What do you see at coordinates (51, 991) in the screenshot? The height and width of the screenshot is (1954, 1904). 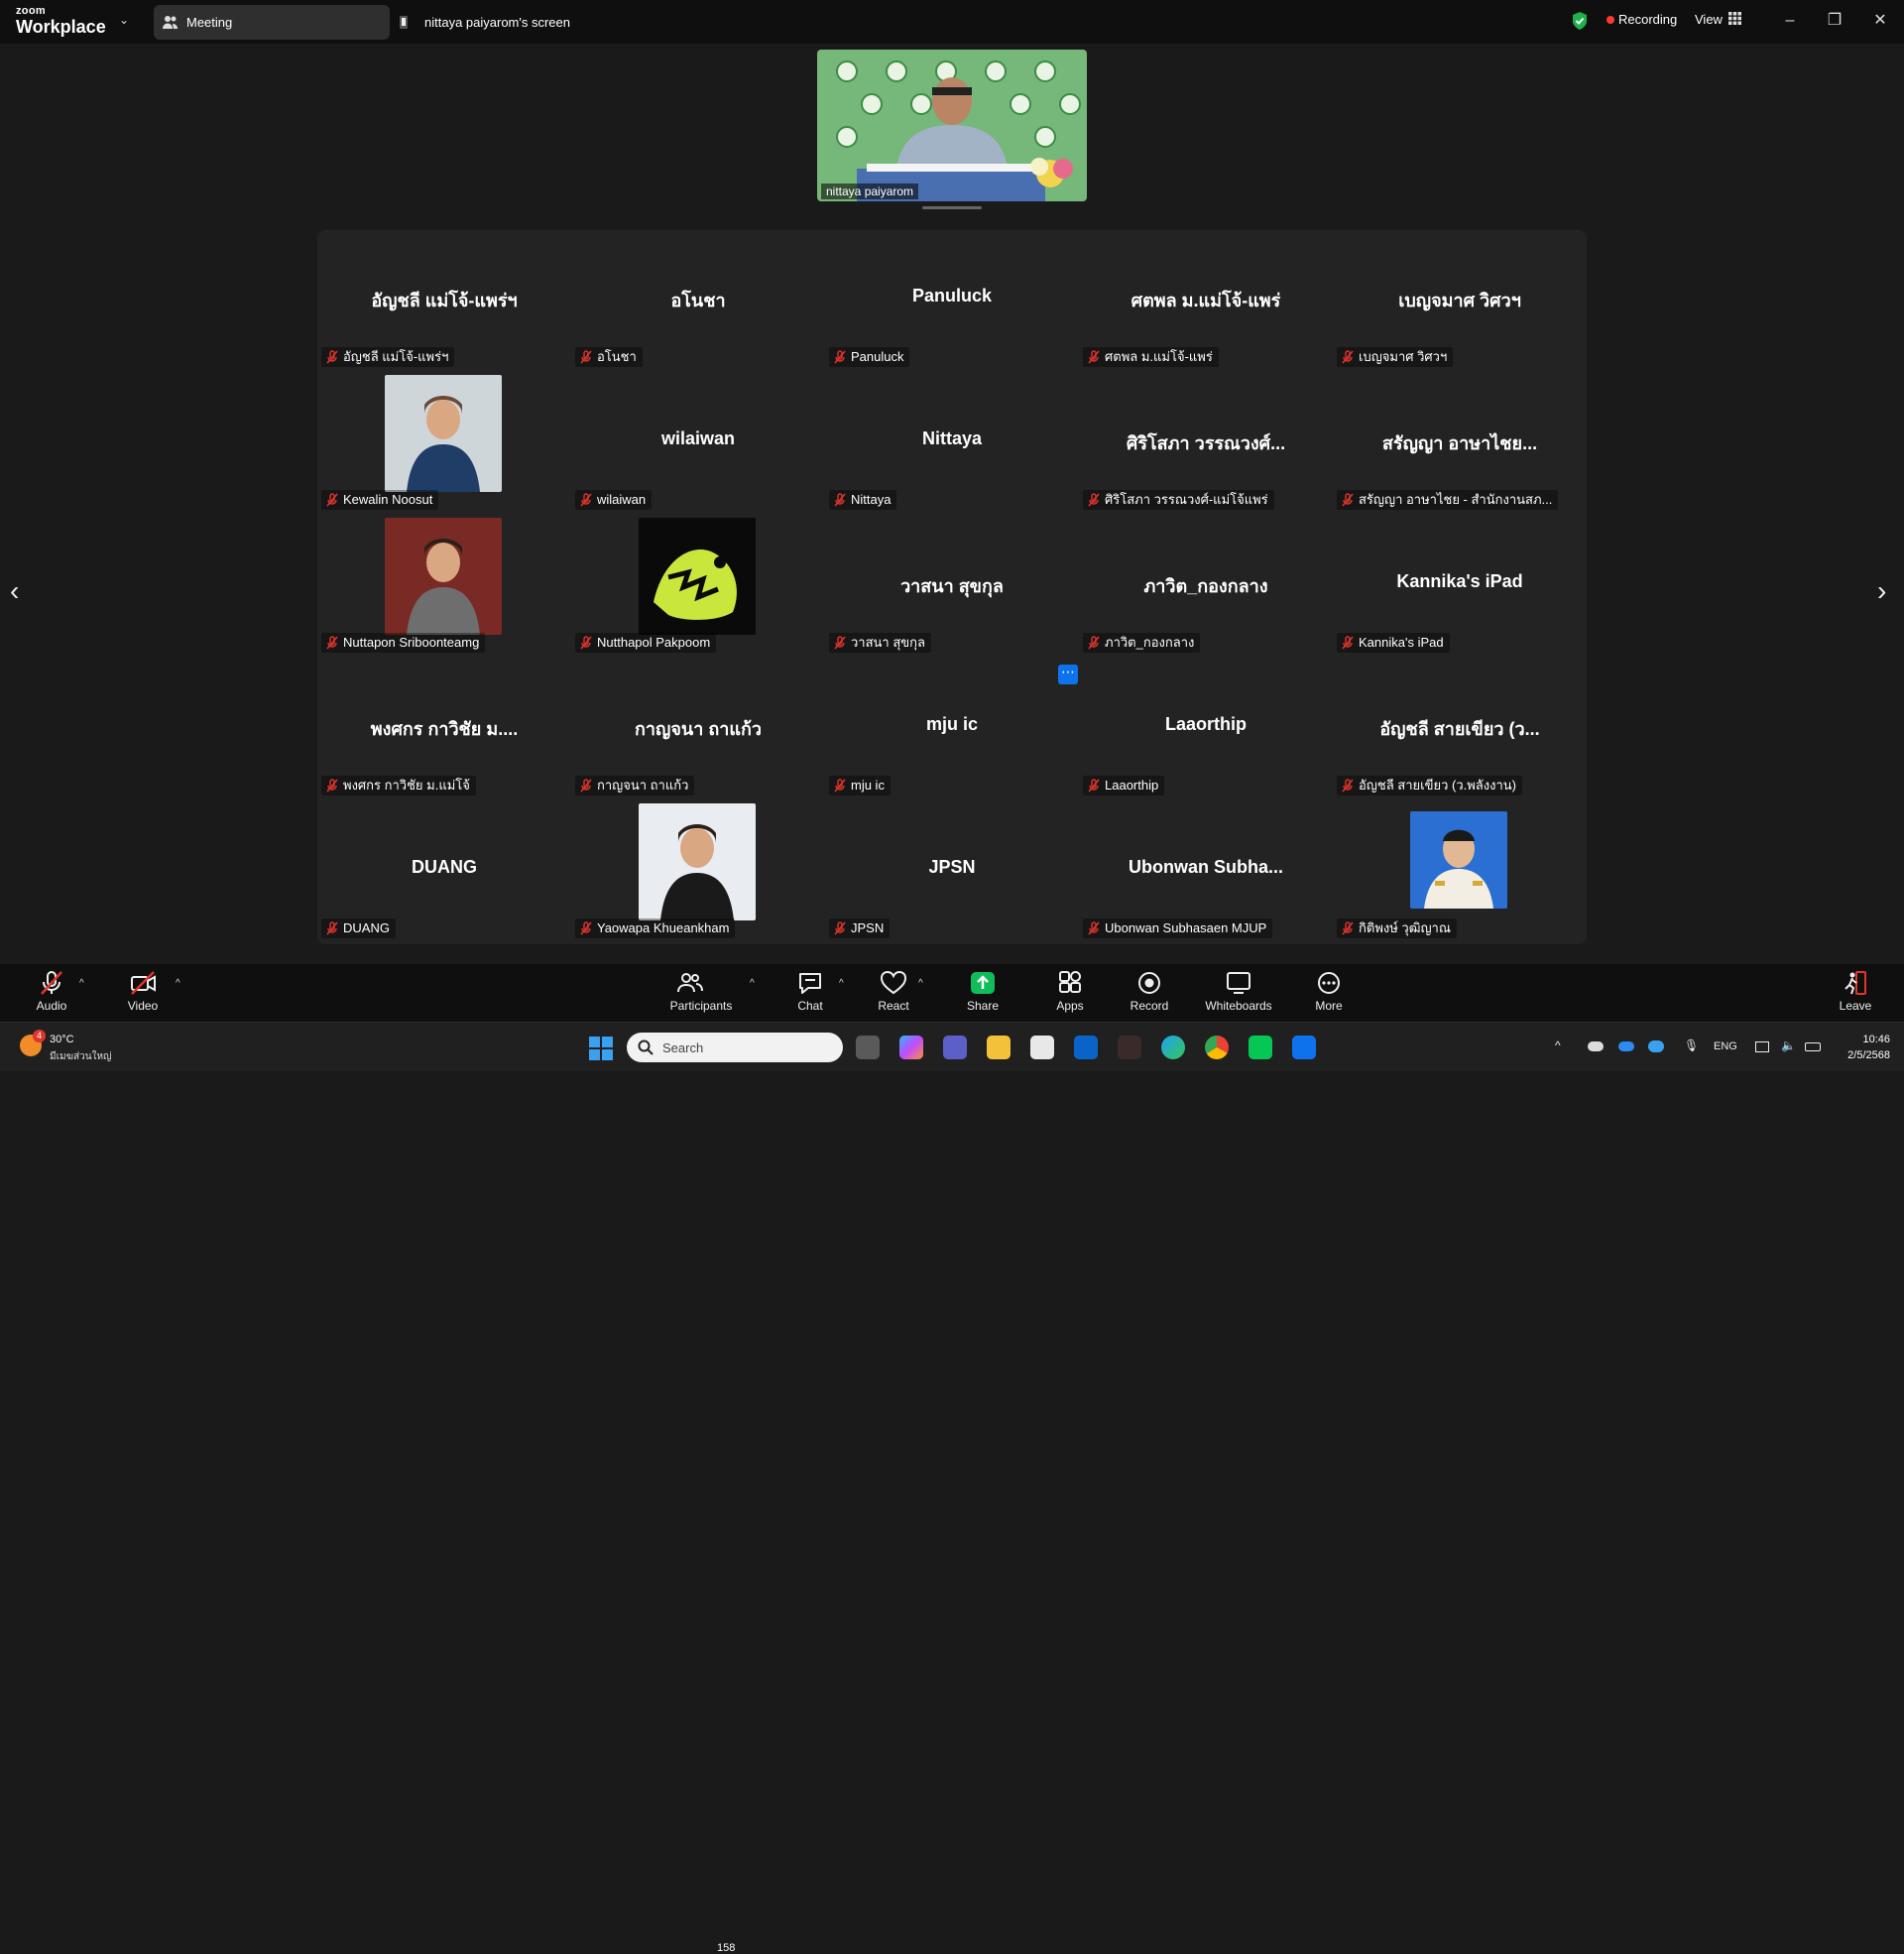 I see `audio-button: Audio` at bounding box center [51, 991].